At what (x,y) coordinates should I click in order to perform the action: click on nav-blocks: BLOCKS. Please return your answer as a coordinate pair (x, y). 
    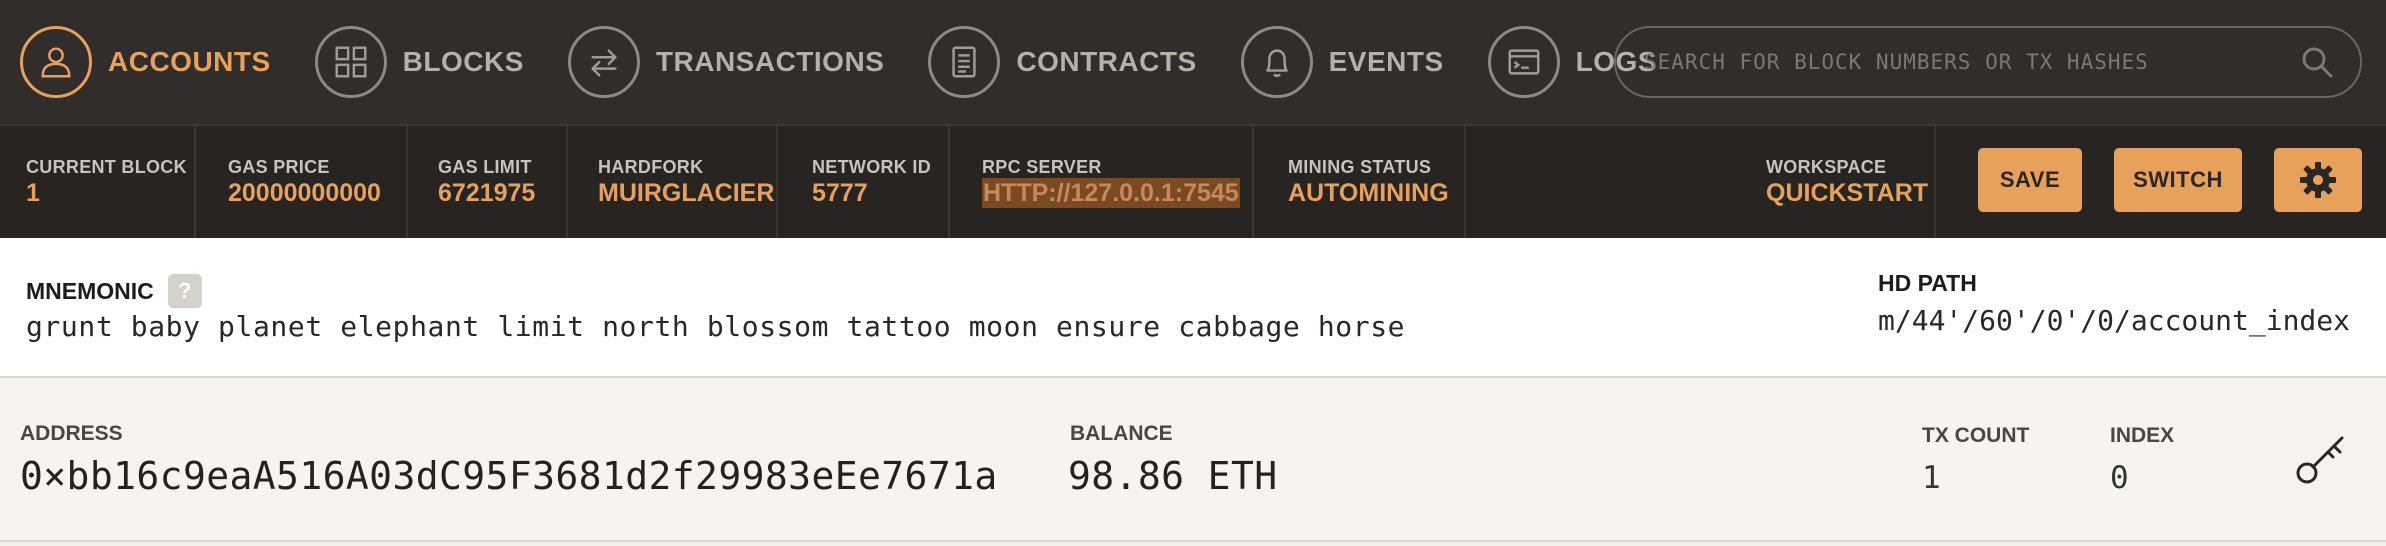
    Looking at the image, I should click on (419, 62).